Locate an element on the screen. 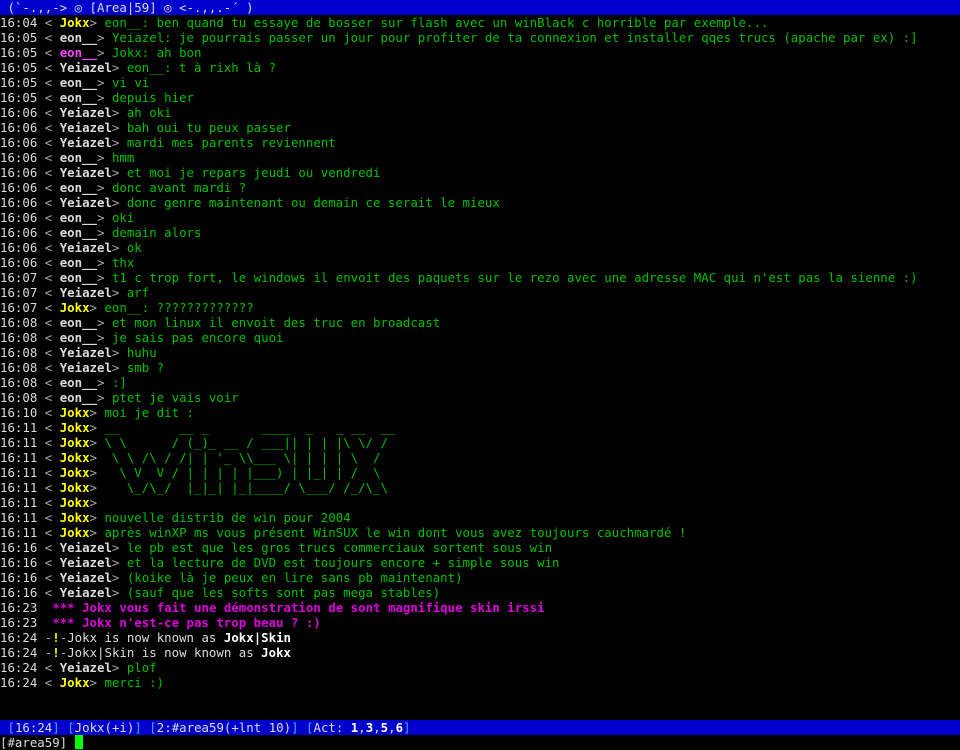  chat-line-body: -!-Jokx is now known as Jokx|Skin is located at coordinates (167, 637).